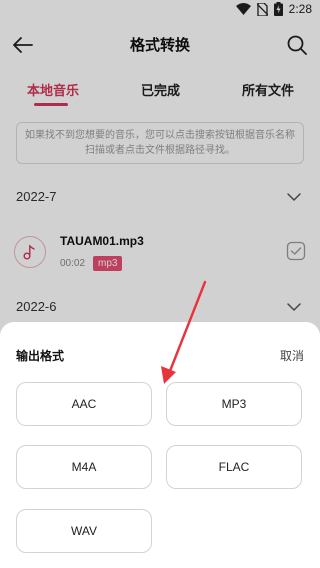  Describe the element at coordinates (234, 467) in the screenshot. I see `format-option-flac: FLAC` at that location.